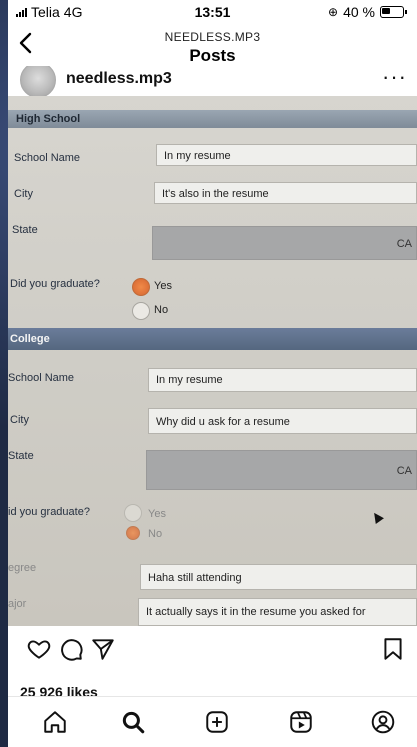 This screenshot has width=417, height=747. What do you see at coordinates (282, 421) in the screenshot?
I see `c-city-field: Why did u ask for a resume` at bounding box center [282, 421].